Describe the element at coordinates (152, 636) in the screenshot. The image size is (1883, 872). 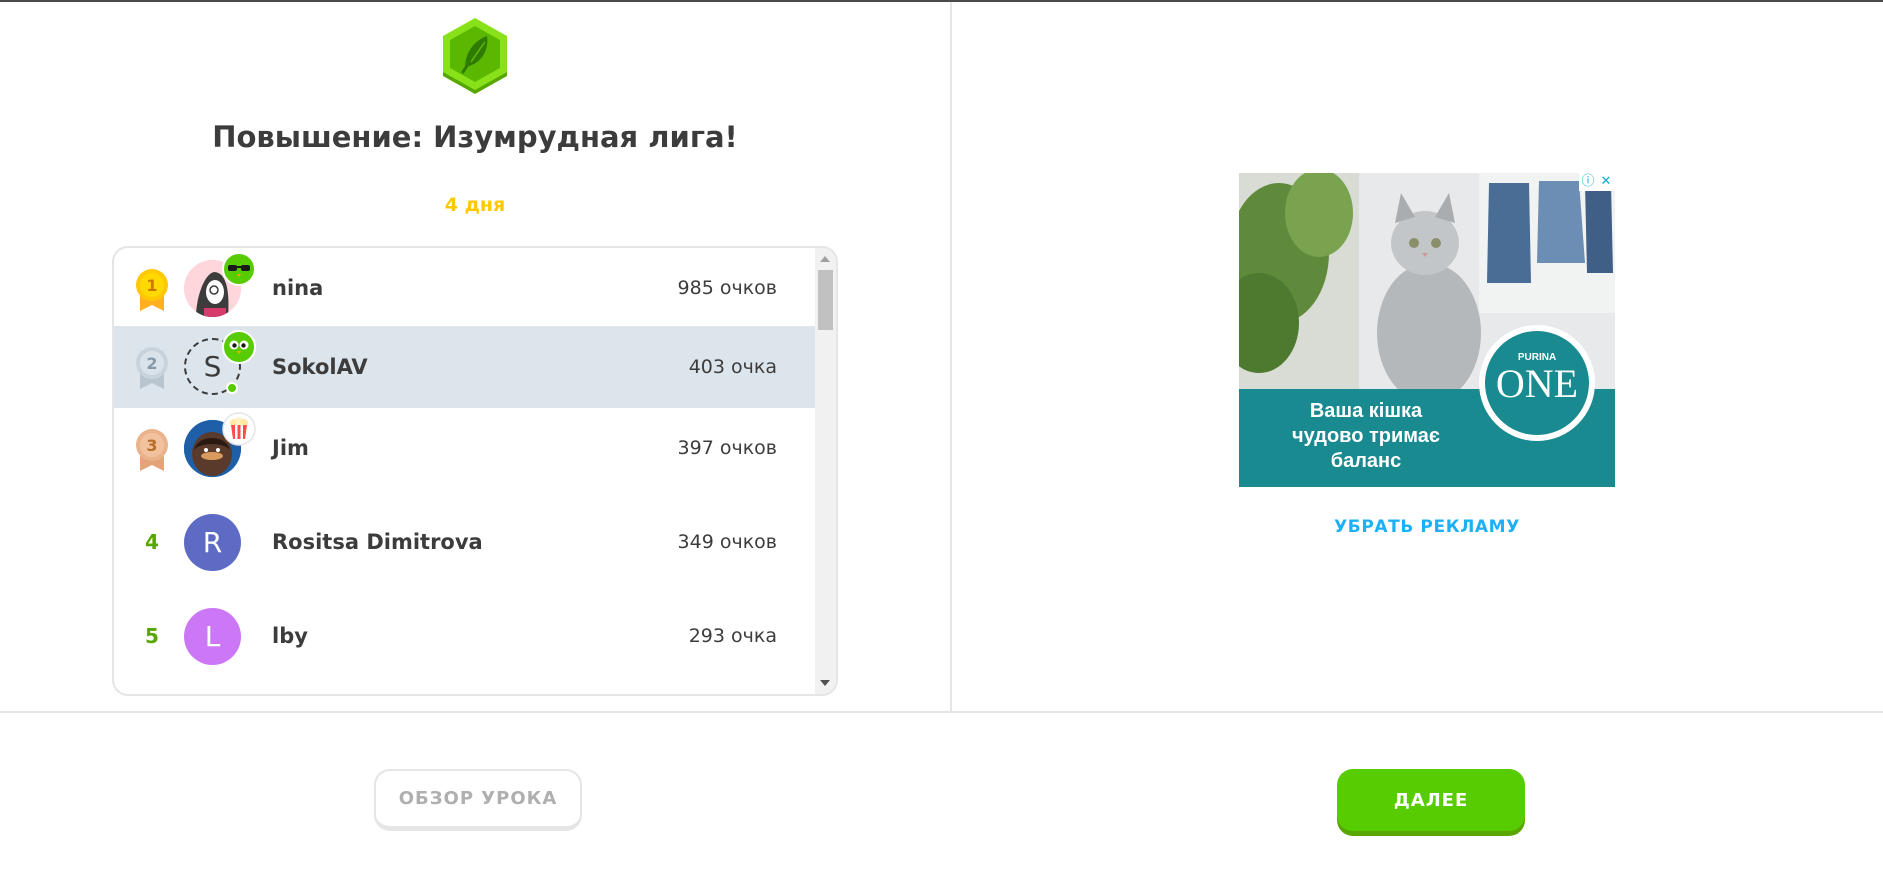
I see `rank-number: 5` at that location.